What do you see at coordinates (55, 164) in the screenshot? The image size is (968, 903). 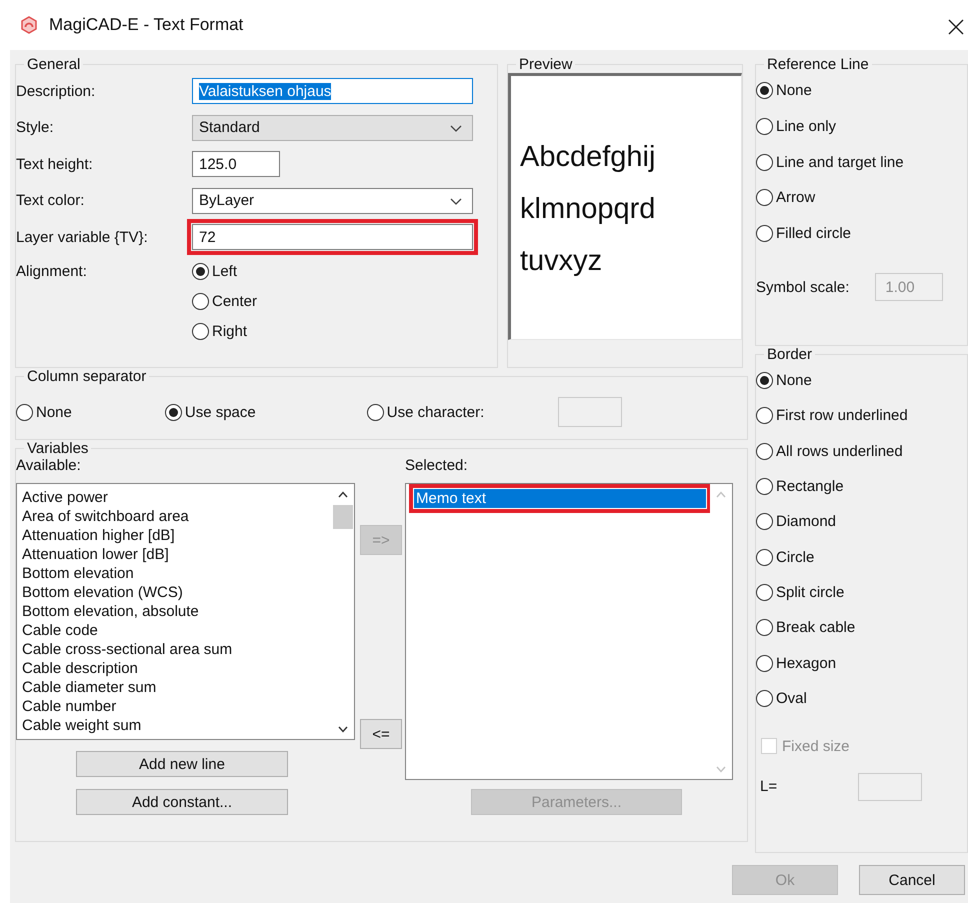 I see `field-label: Text height:` at bounding box center [55, 164].